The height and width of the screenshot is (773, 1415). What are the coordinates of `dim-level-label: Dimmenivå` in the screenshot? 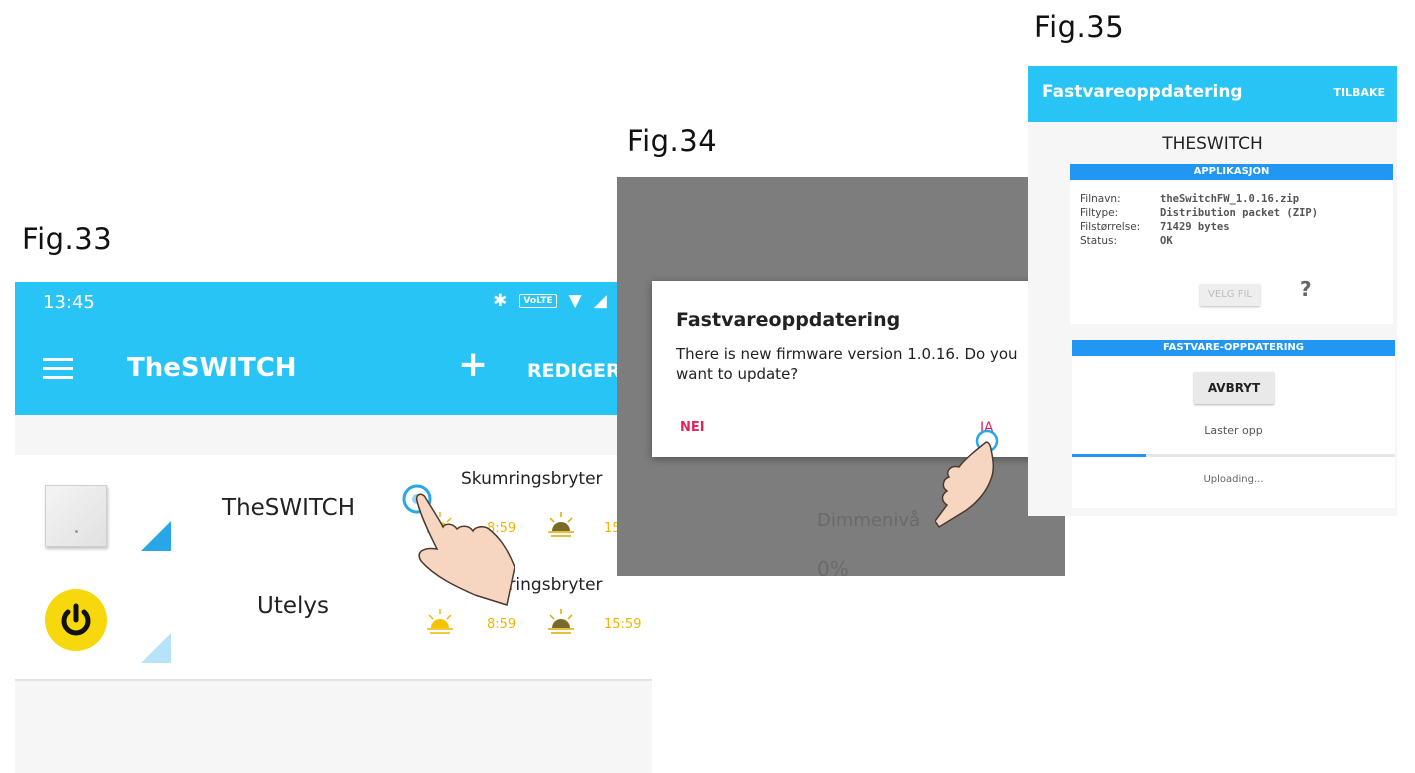 It's located at (869, 520).